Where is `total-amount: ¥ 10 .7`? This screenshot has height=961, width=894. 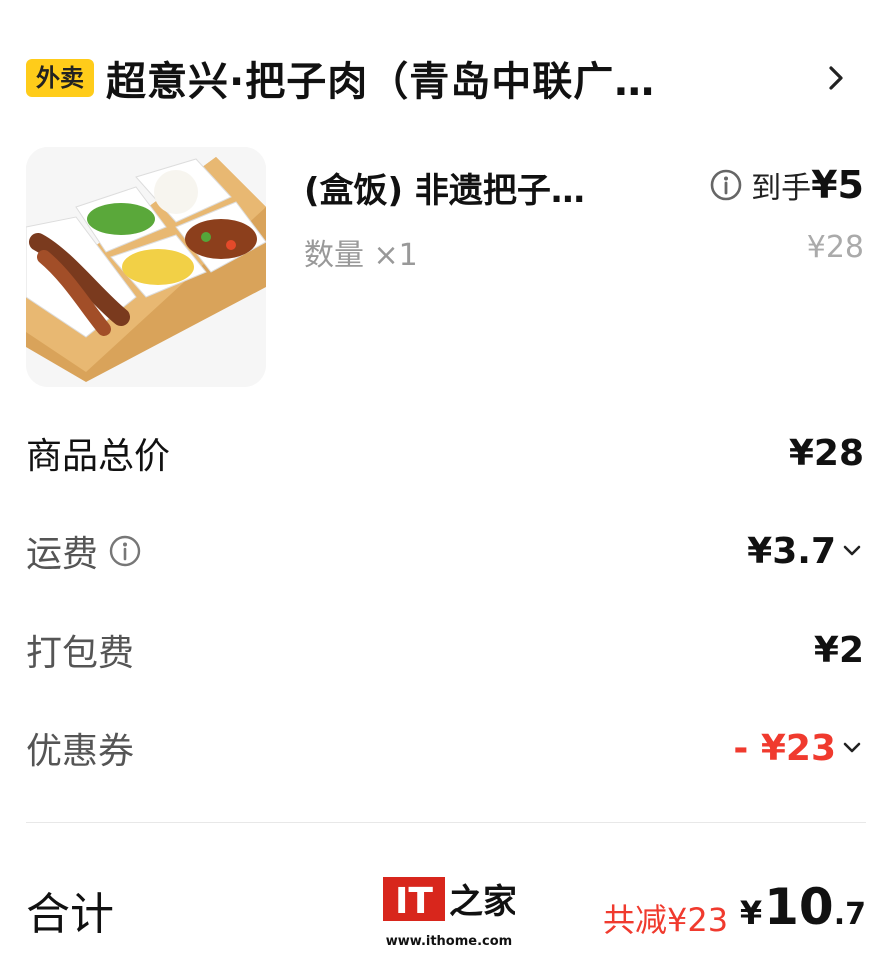
total-amount: ¥ 10 .7 is located at coordinates (803, 907).